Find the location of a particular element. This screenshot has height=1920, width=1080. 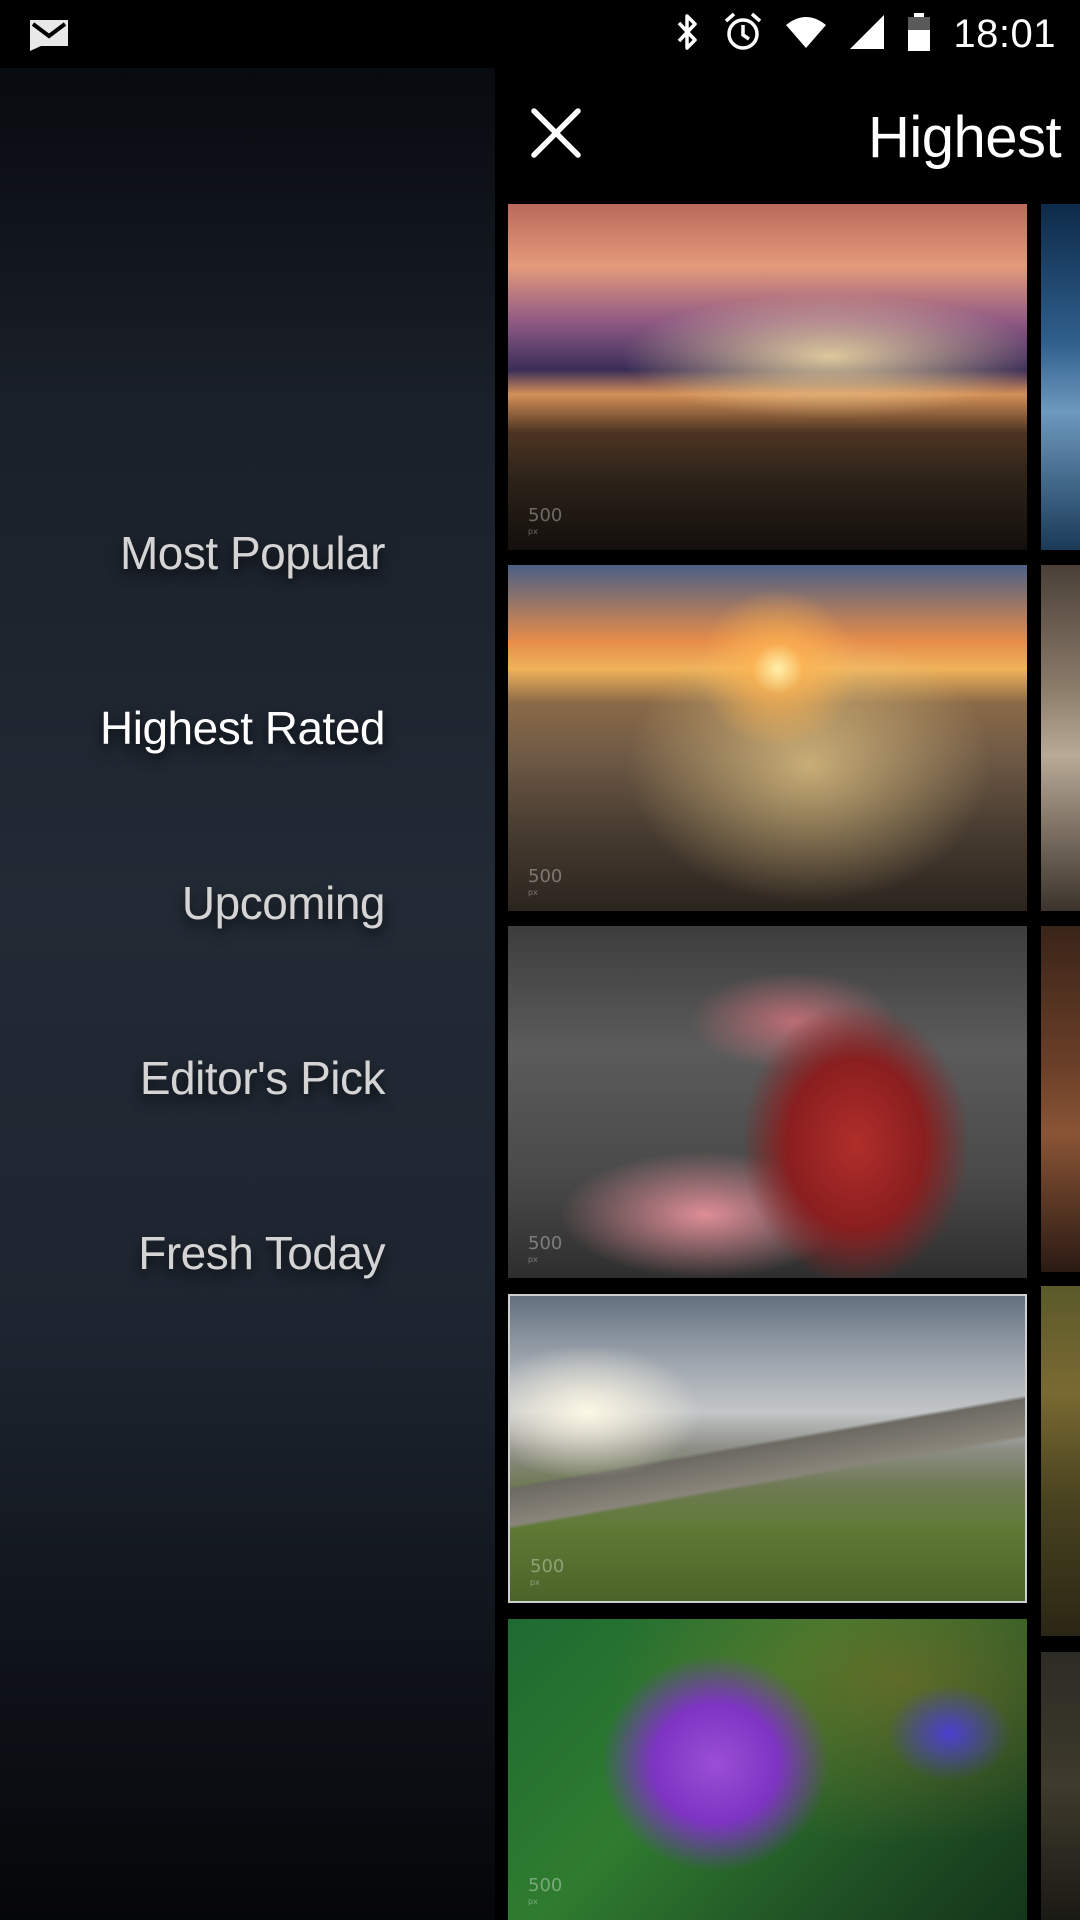

clock-time: 18:01 is located at coordinates (1004, 33).